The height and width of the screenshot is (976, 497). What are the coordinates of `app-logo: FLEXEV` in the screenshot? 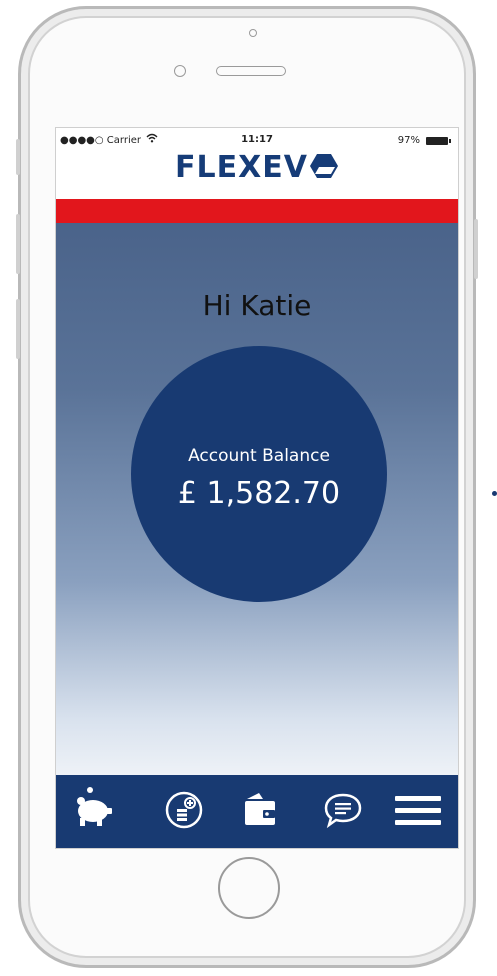 It's located at (257, 168).